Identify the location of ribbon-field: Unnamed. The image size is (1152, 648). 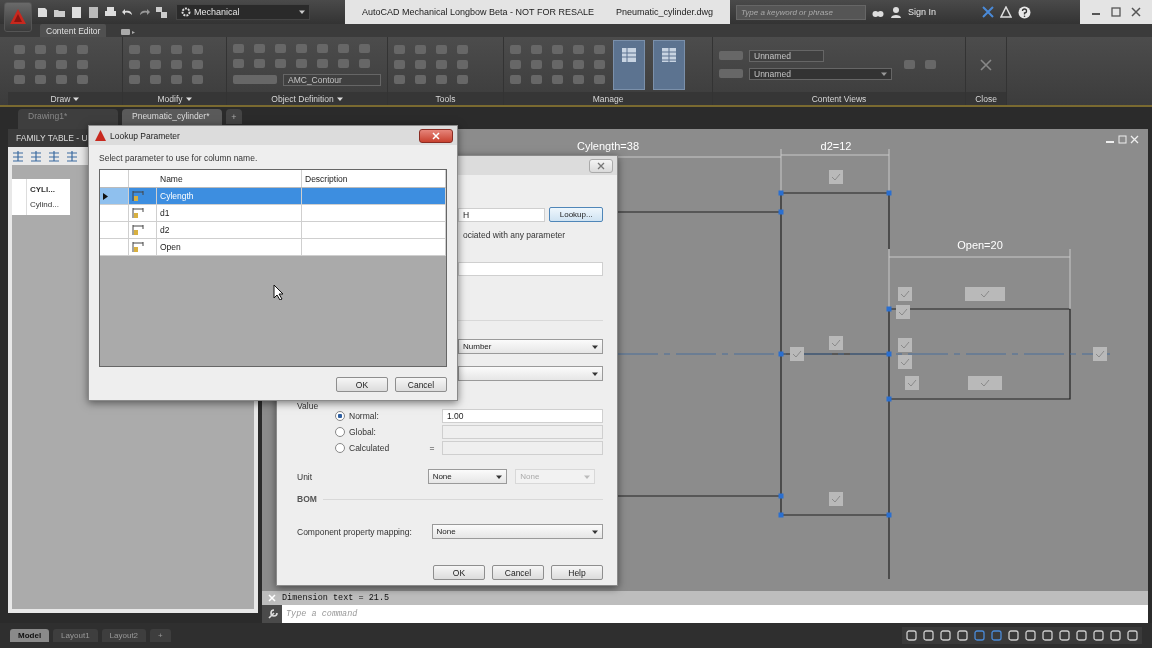
(786, 55).